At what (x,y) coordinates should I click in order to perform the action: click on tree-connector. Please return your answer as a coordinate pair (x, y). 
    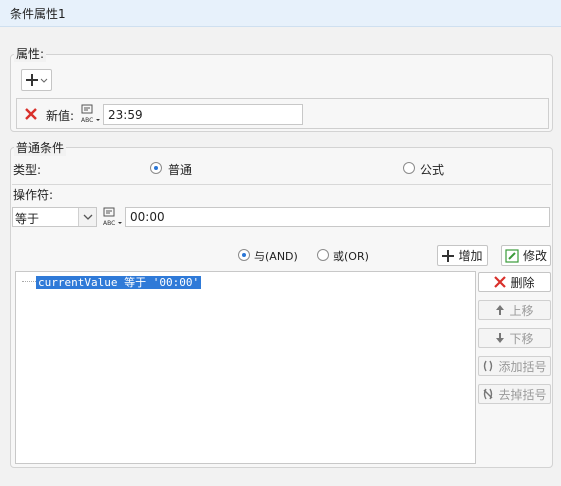
    Looking at the image, I should click on (29, 281).